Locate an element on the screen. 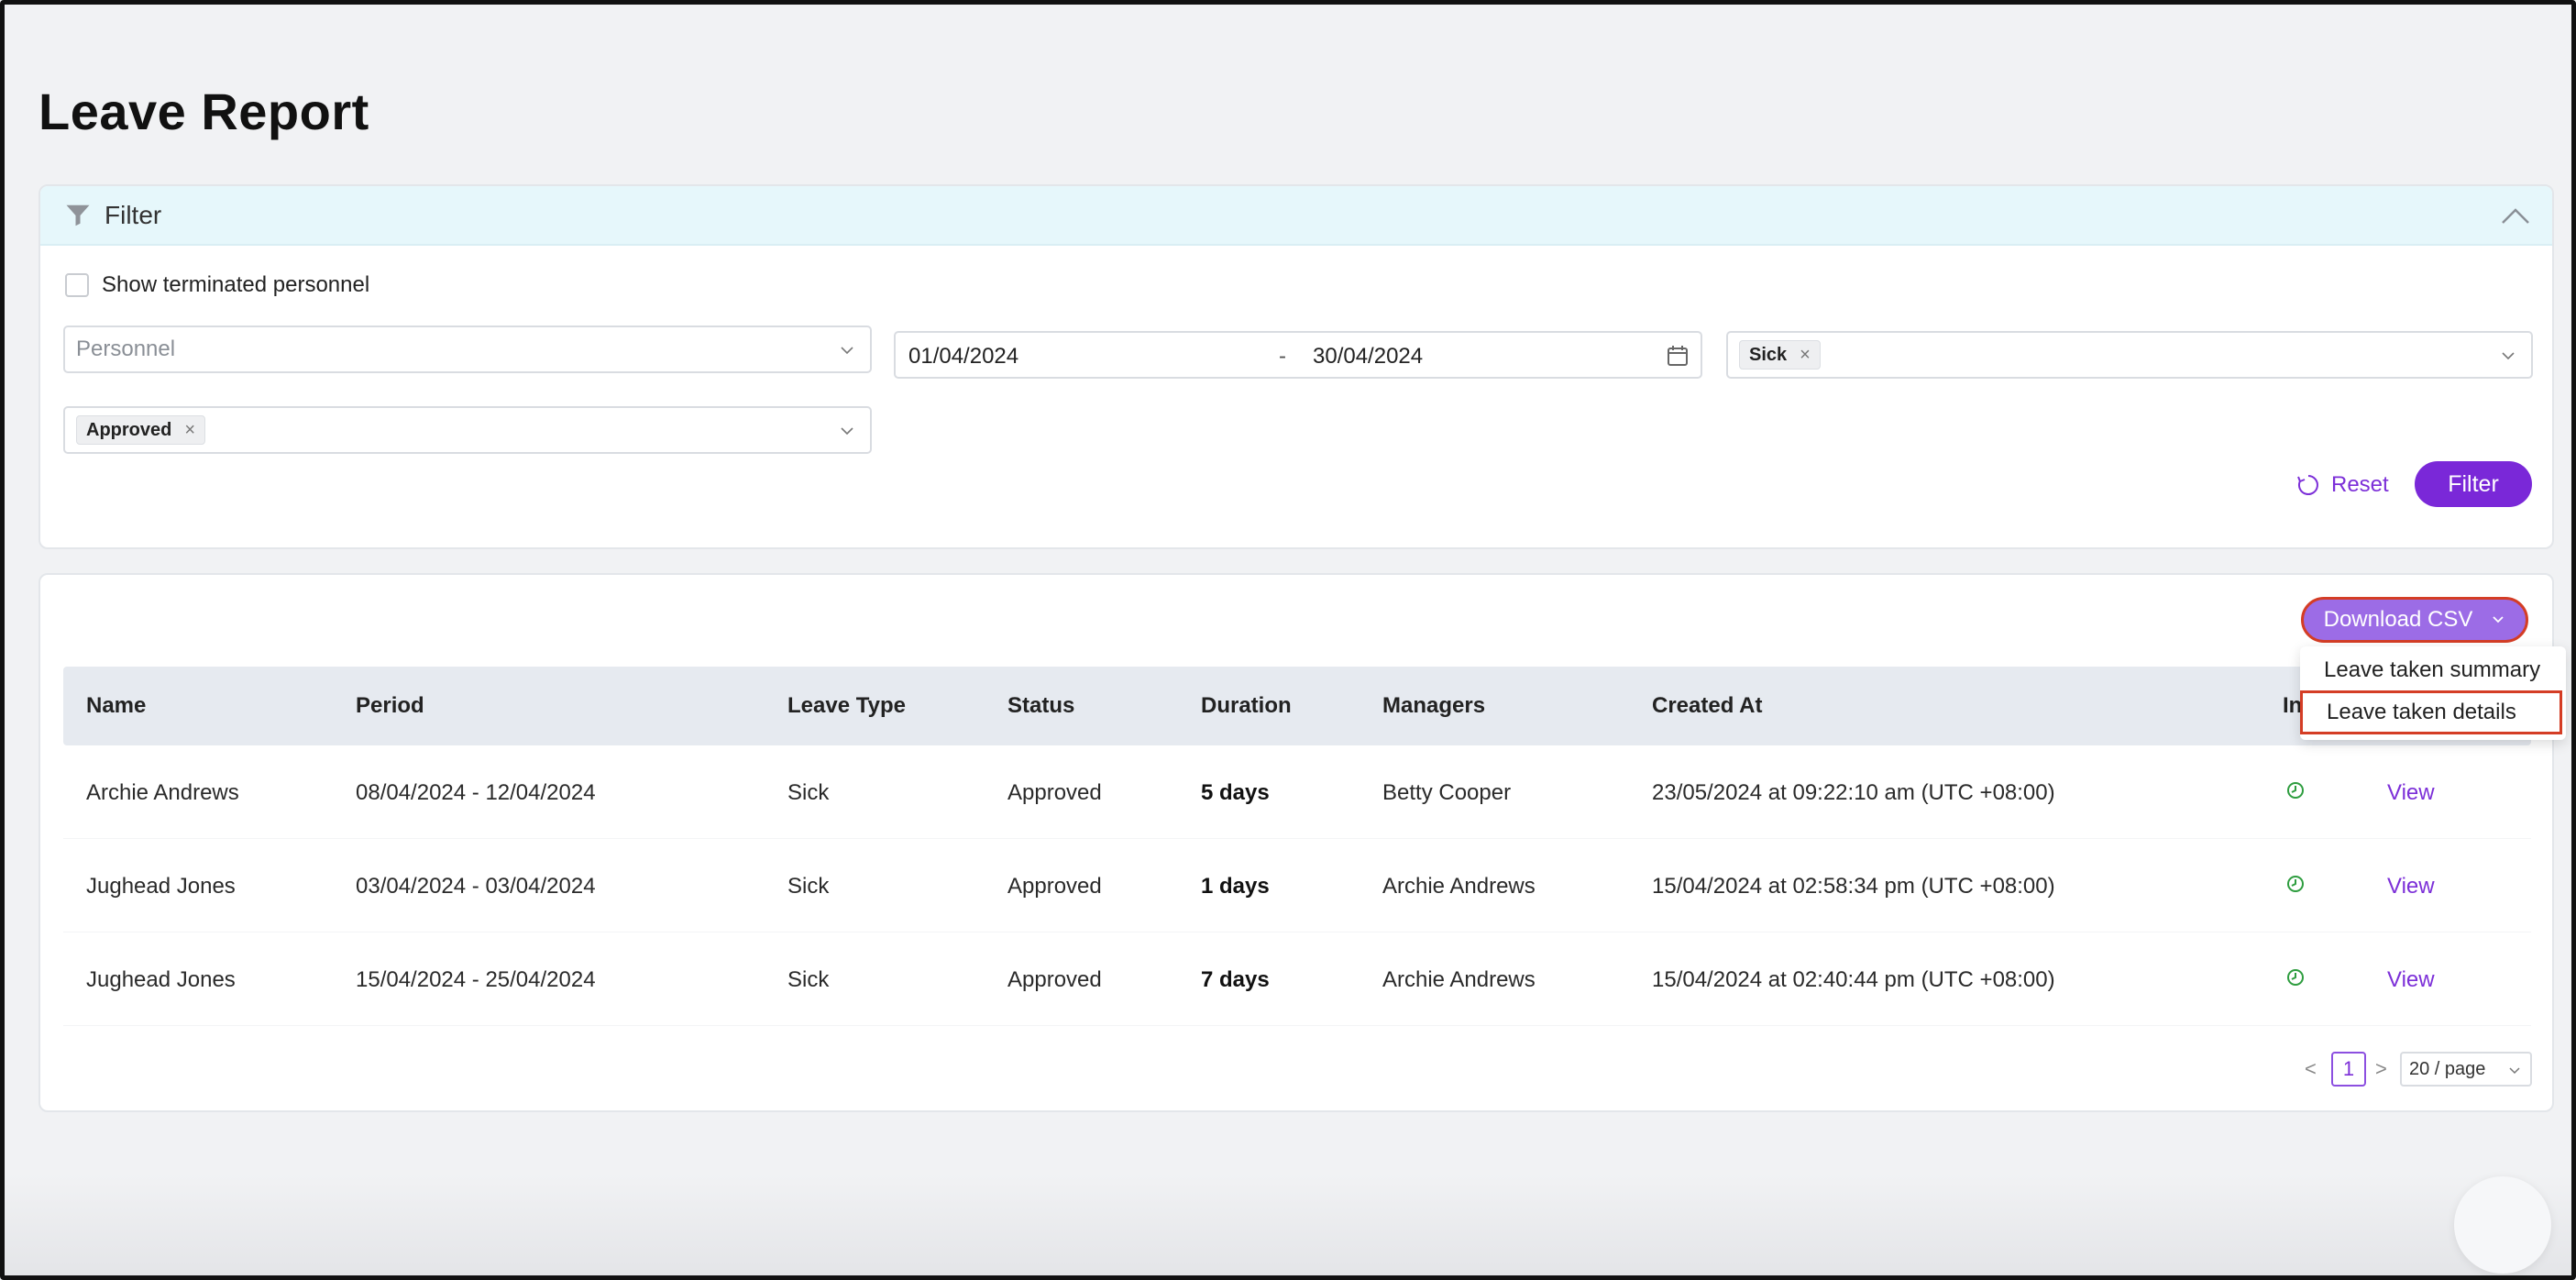 This screenshot has width=2576, height=1280. menu-item-leave-taken-details: Leave taken details is located at coordinates (2431, 712).